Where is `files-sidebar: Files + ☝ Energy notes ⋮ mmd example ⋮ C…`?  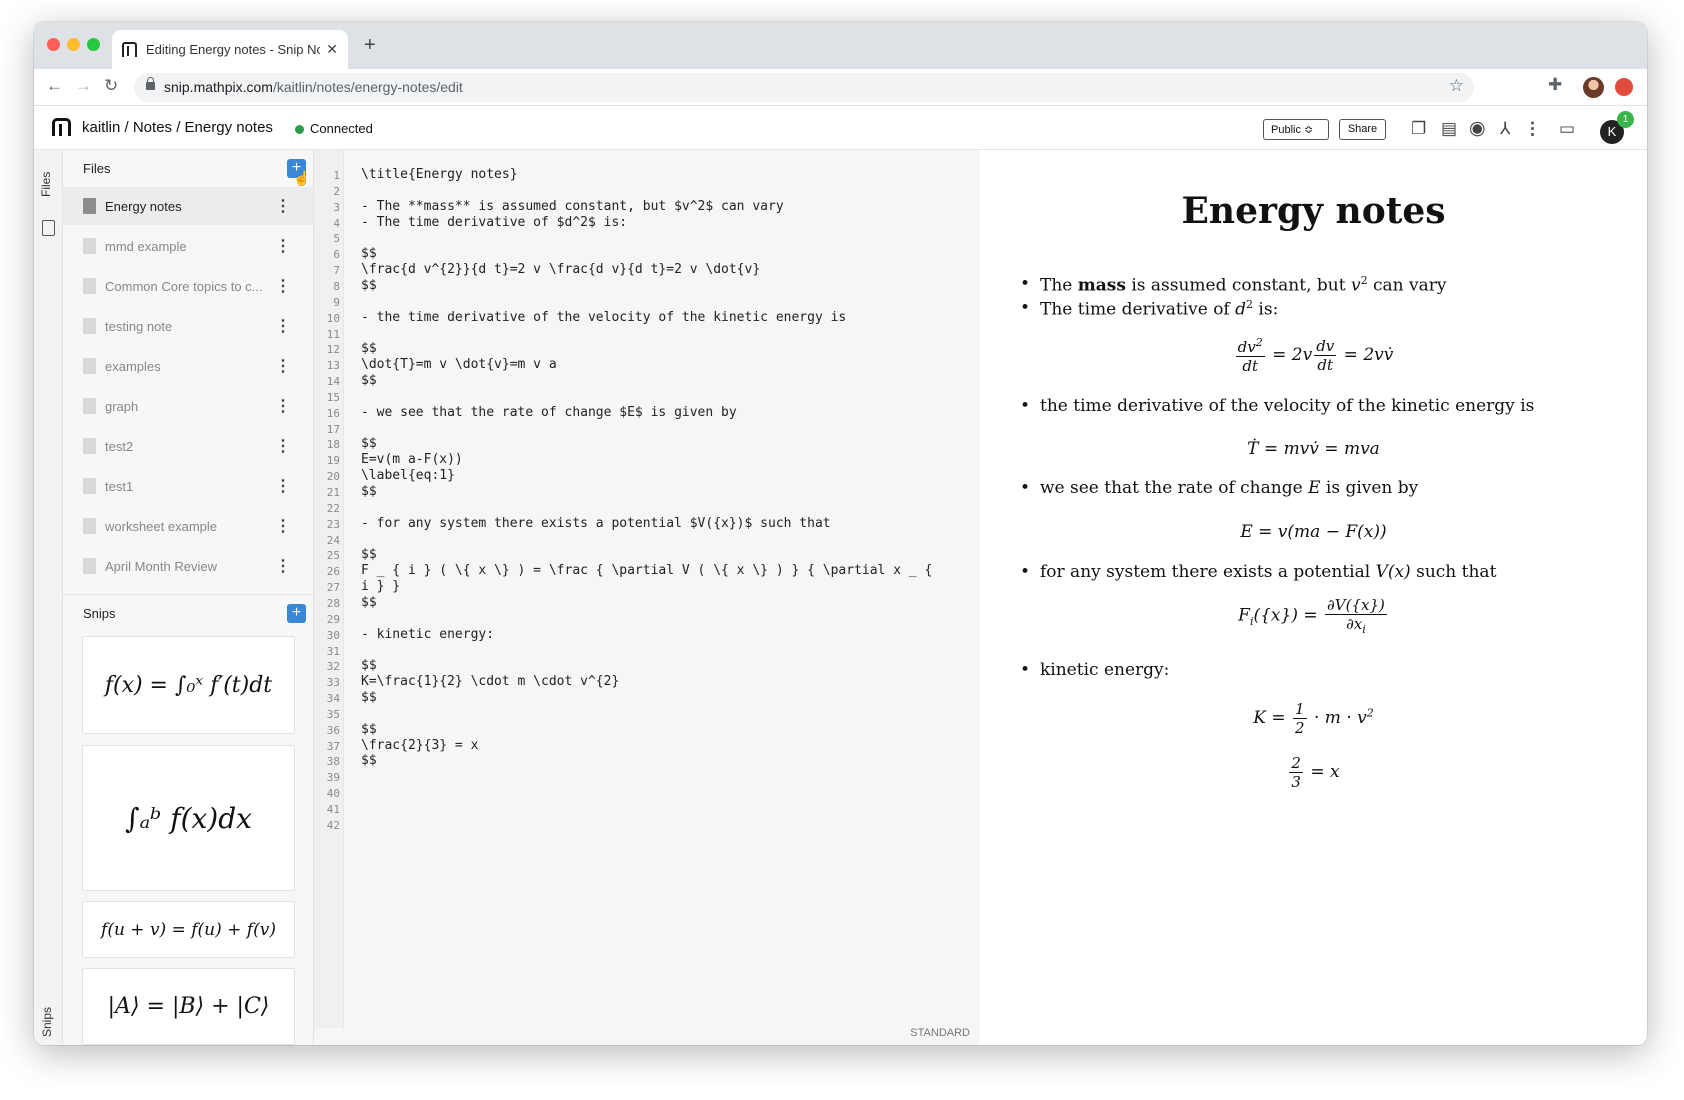
files-sidebar: Files + ☝ Energy notes ⋮ mmd example ⋮ C… is located at coordinates (188, 597).